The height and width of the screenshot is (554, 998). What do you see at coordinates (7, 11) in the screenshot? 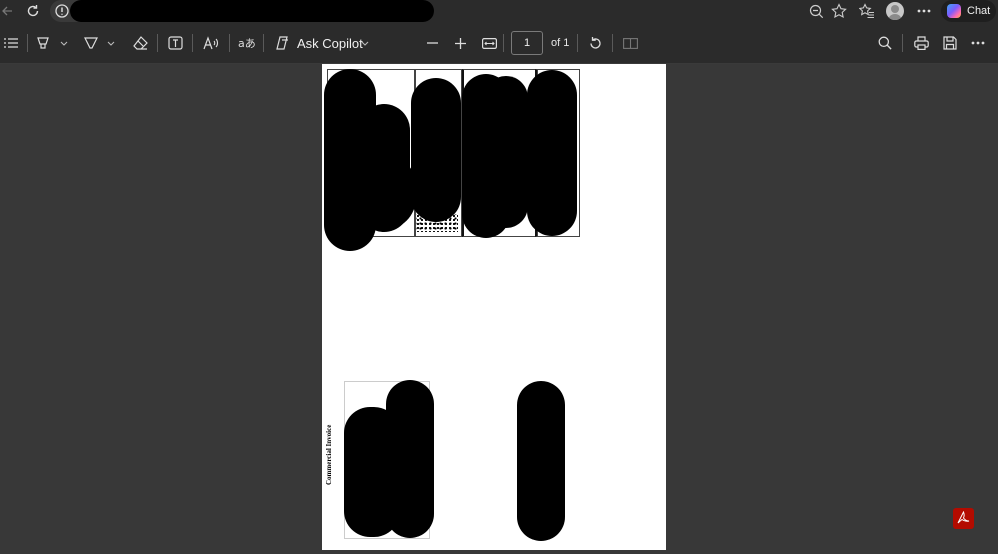
I see `back-arrow-icon` at bounding box center [7, 11].